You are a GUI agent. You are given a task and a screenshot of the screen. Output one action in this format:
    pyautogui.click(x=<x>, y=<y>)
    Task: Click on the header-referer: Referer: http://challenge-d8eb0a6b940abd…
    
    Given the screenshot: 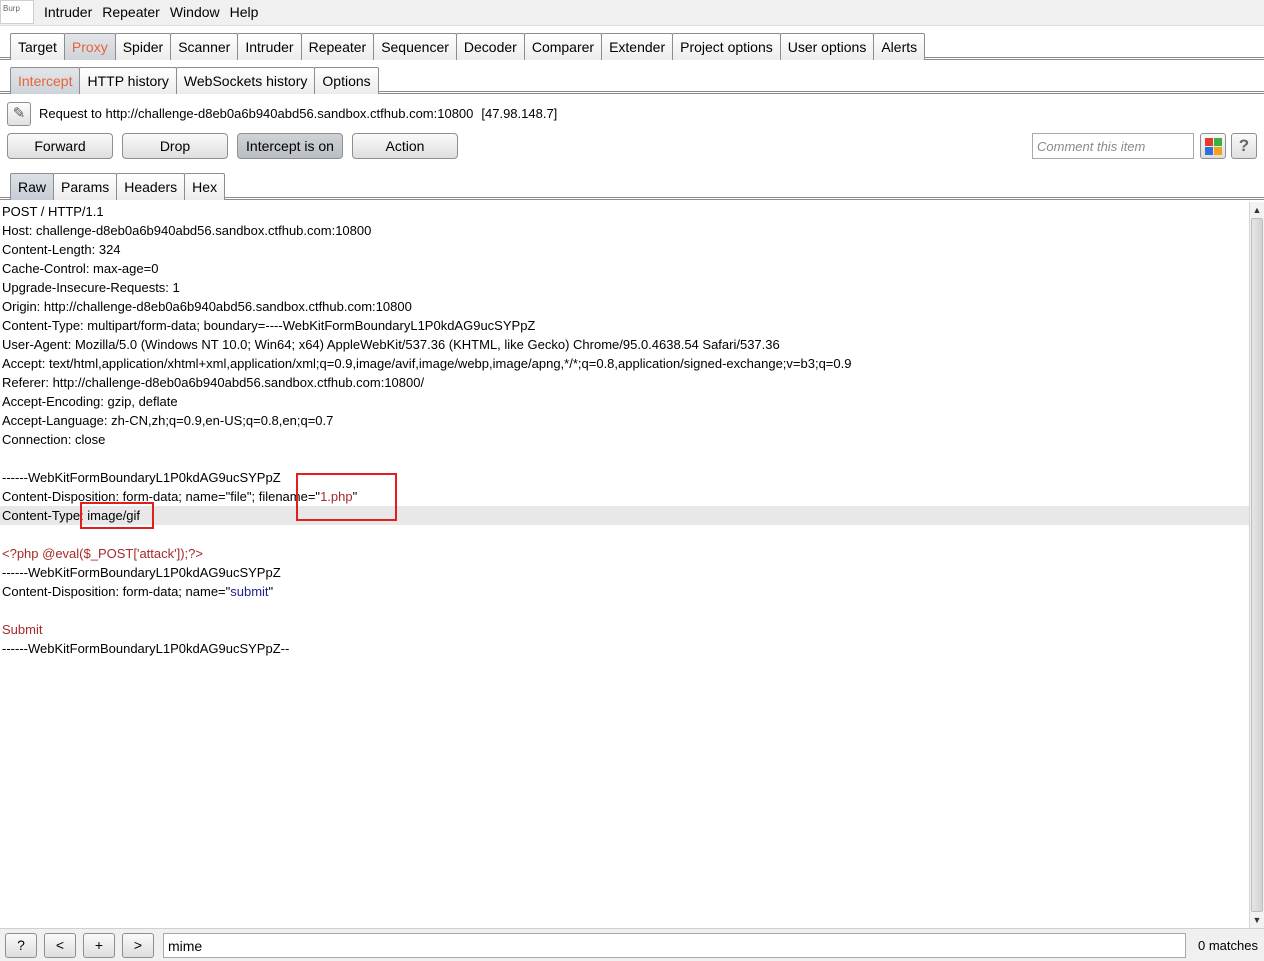 What is the action you would take?
    pyautogui.click(x=213, y=382)
    